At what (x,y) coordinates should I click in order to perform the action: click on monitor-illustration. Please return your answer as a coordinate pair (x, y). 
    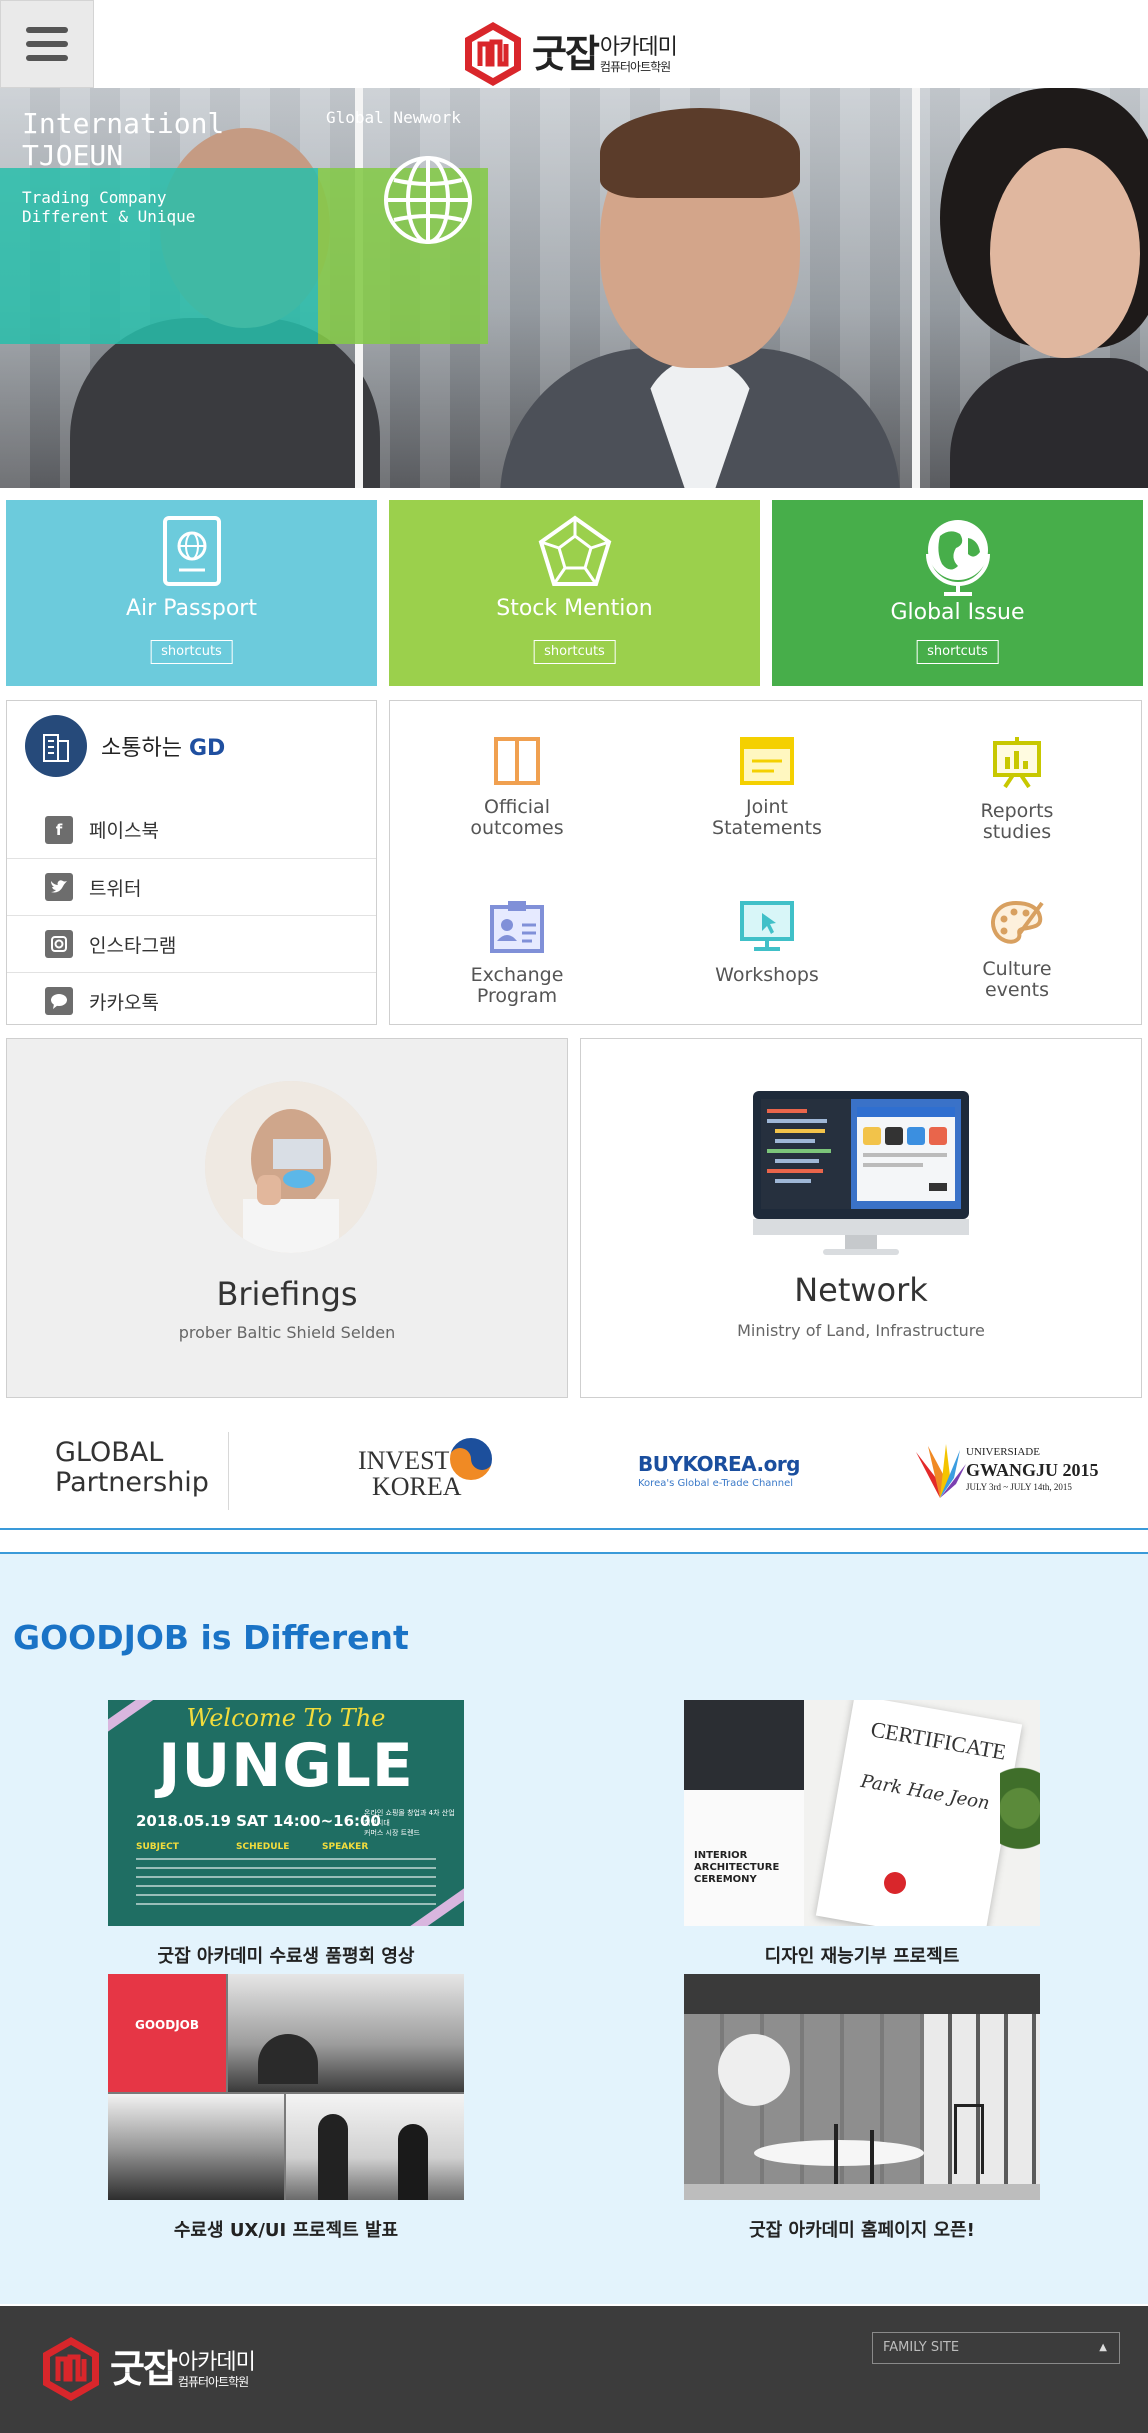
    Looking at the image, I should click on (861, 1173).